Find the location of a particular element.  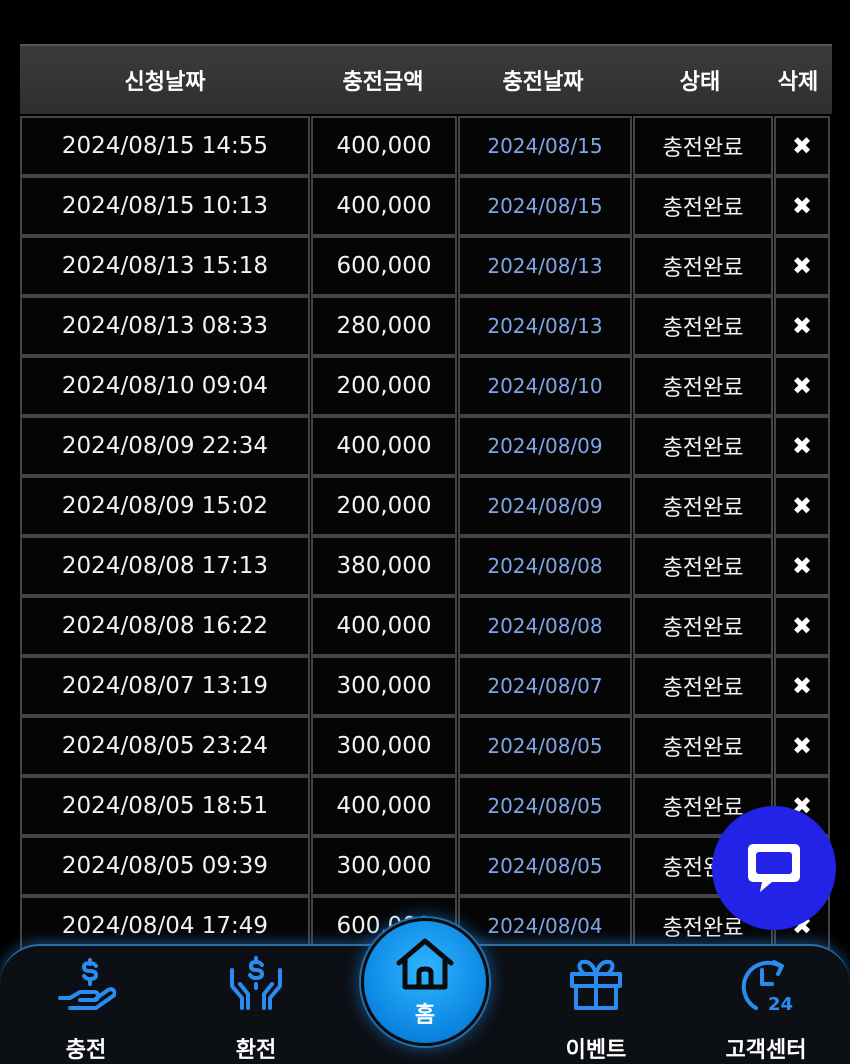

gift-icon is located at coordinates (596, 984).